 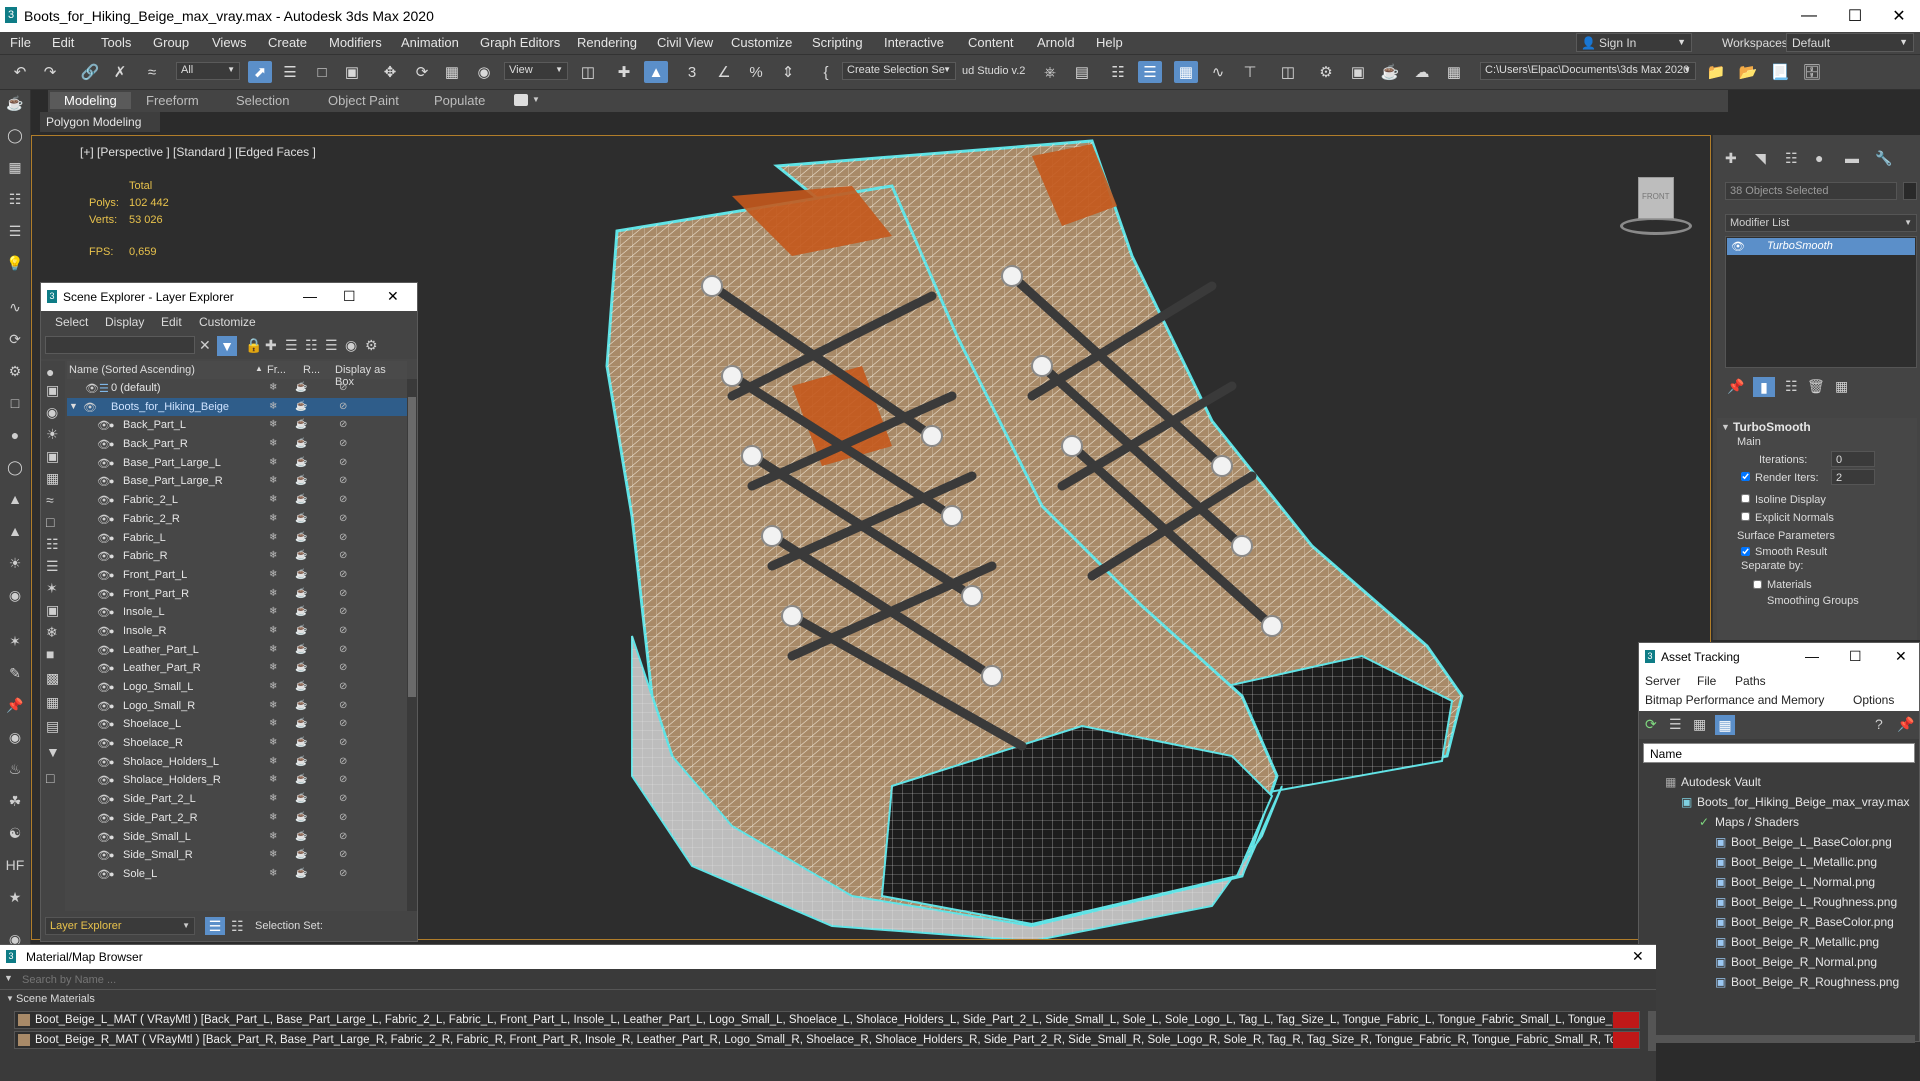 I want to click on tab-selection: Selection, so click(x=262, y=100).